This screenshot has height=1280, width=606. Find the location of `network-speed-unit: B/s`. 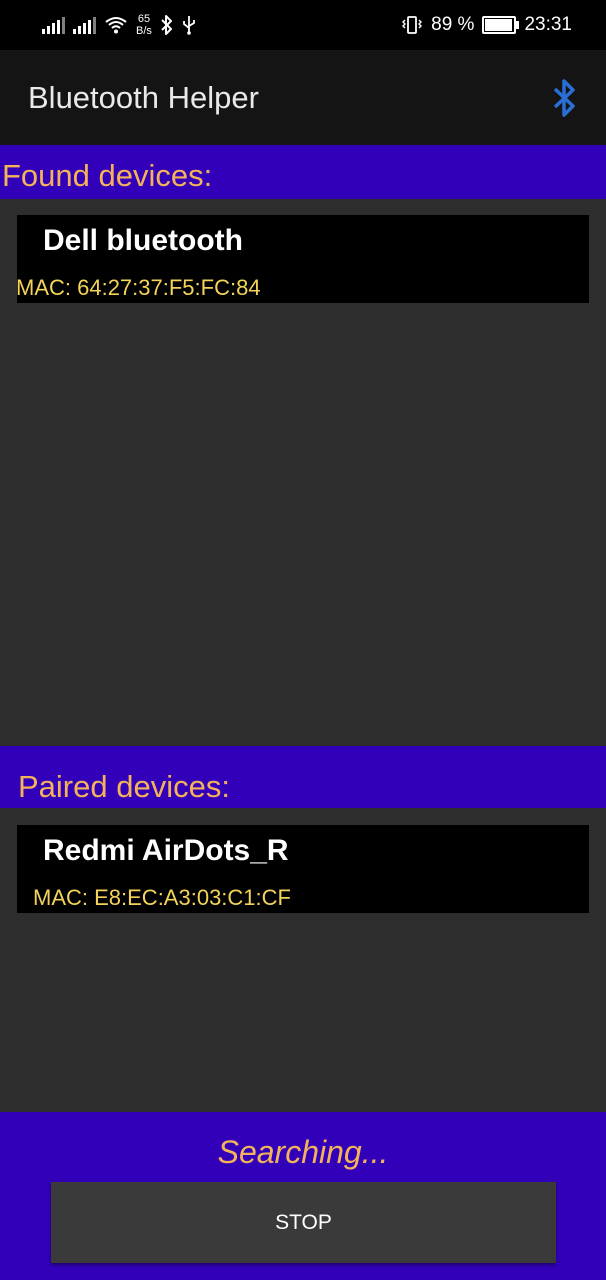

network-speed-unit: B/s is located at coordinates (144, 31).